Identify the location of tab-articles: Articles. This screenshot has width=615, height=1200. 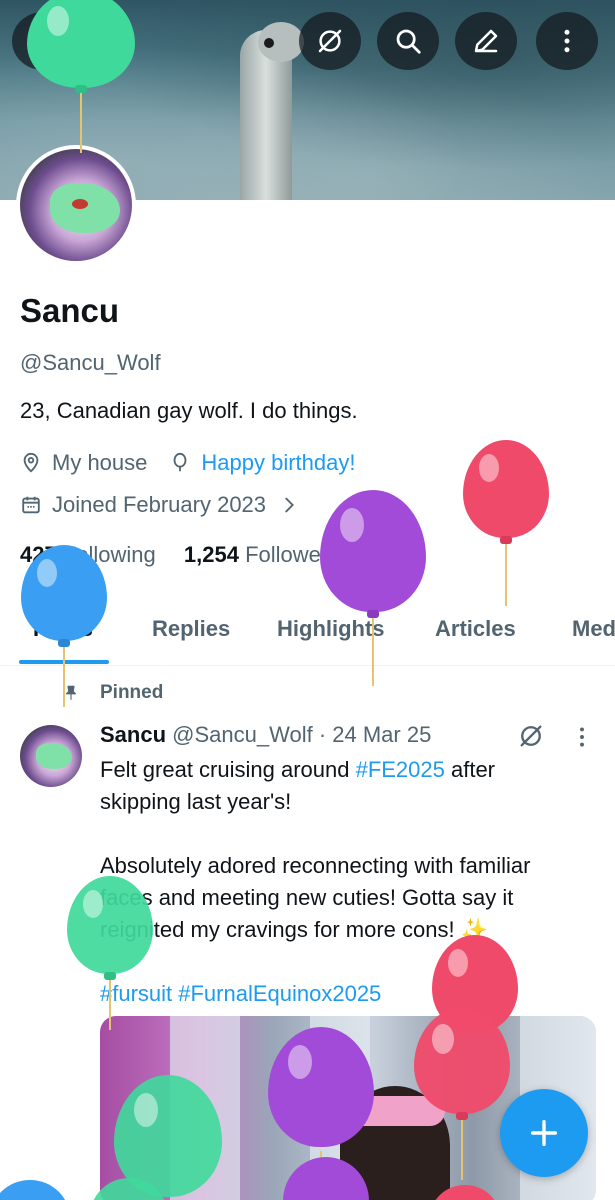
(475, 629).